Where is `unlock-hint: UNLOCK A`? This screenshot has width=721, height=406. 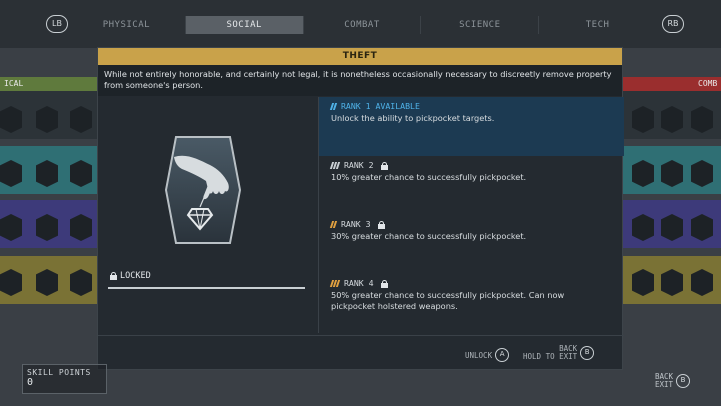
unlock-hint: UNLOCK A is located at coordinates (487, 355).